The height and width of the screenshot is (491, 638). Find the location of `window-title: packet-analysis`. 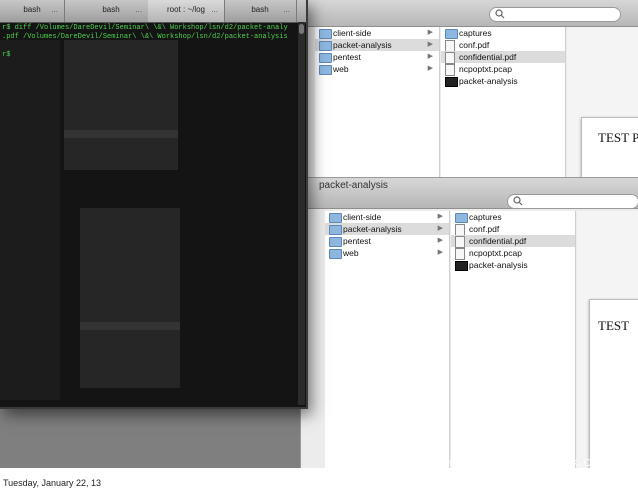

window-title: packet-analysis is located at coordinates (353, 185).